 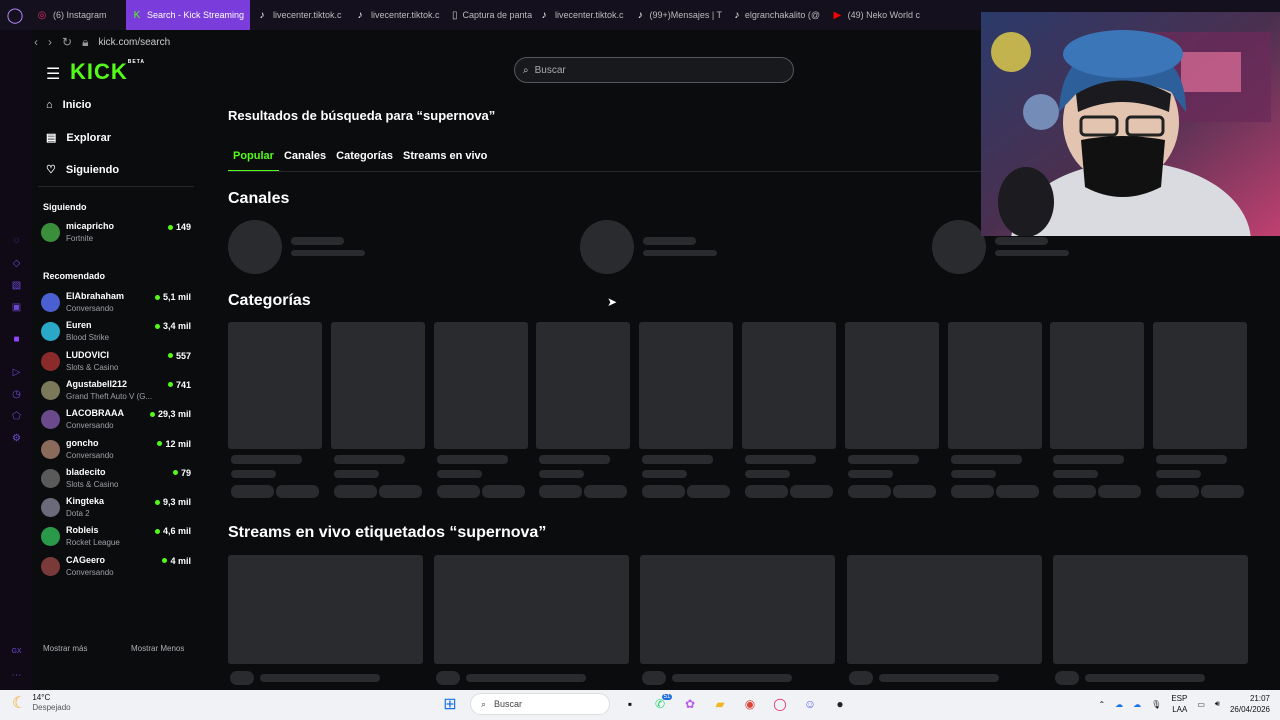 What do you see at coordinates (107, 72) in the screenshot?
I see `kick-logo: KICKBETA` at bounding box center [107, 72].